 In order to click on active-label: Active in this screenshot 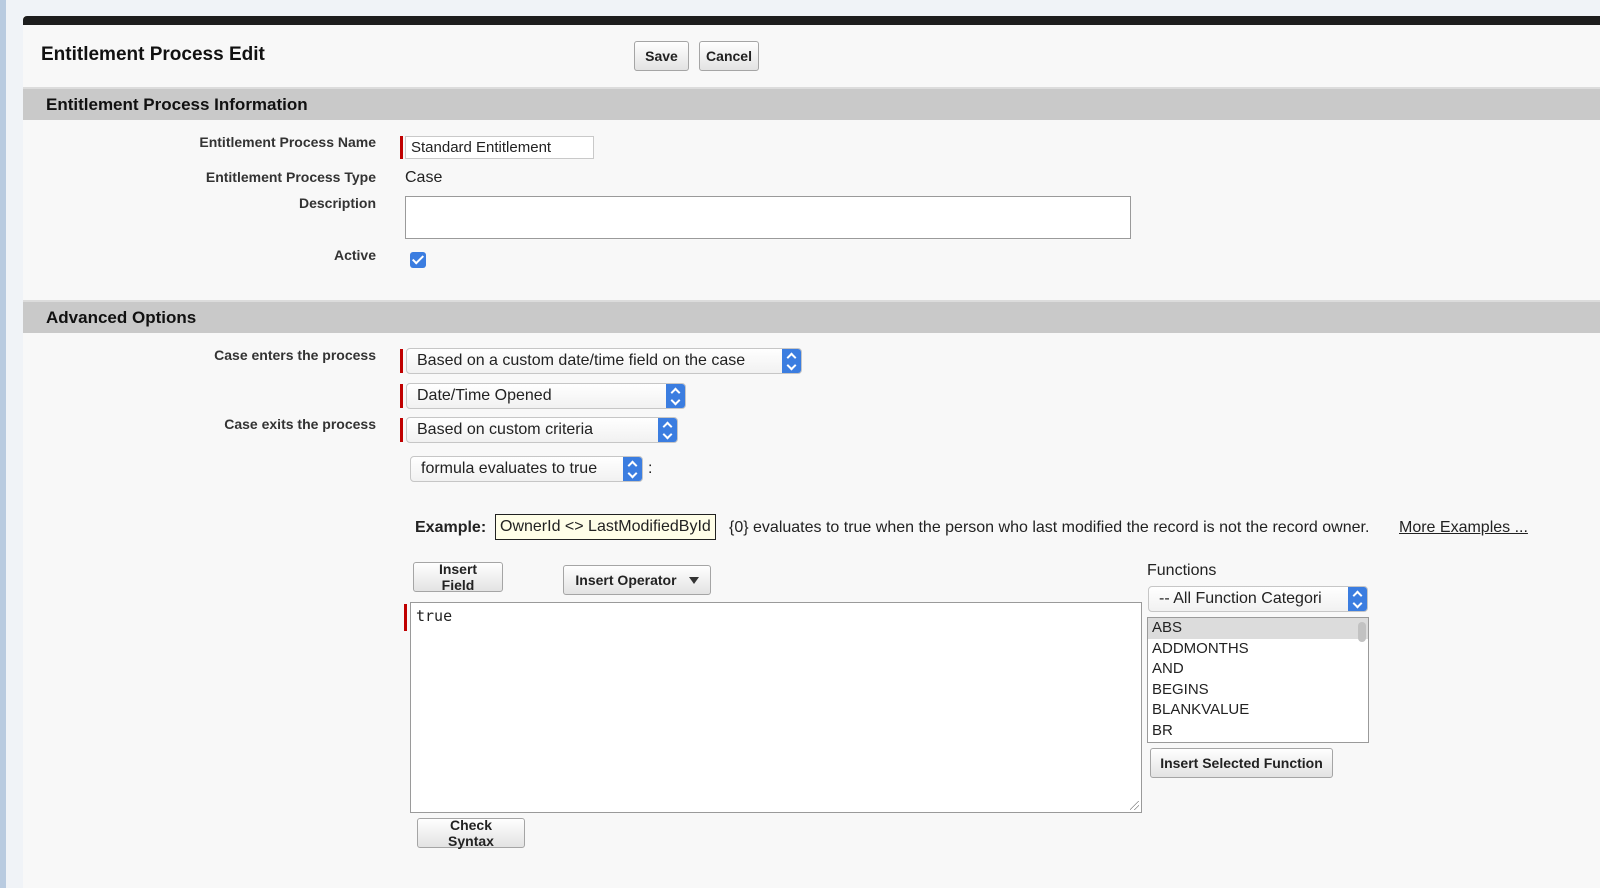, I will do `click(354, 255)`.